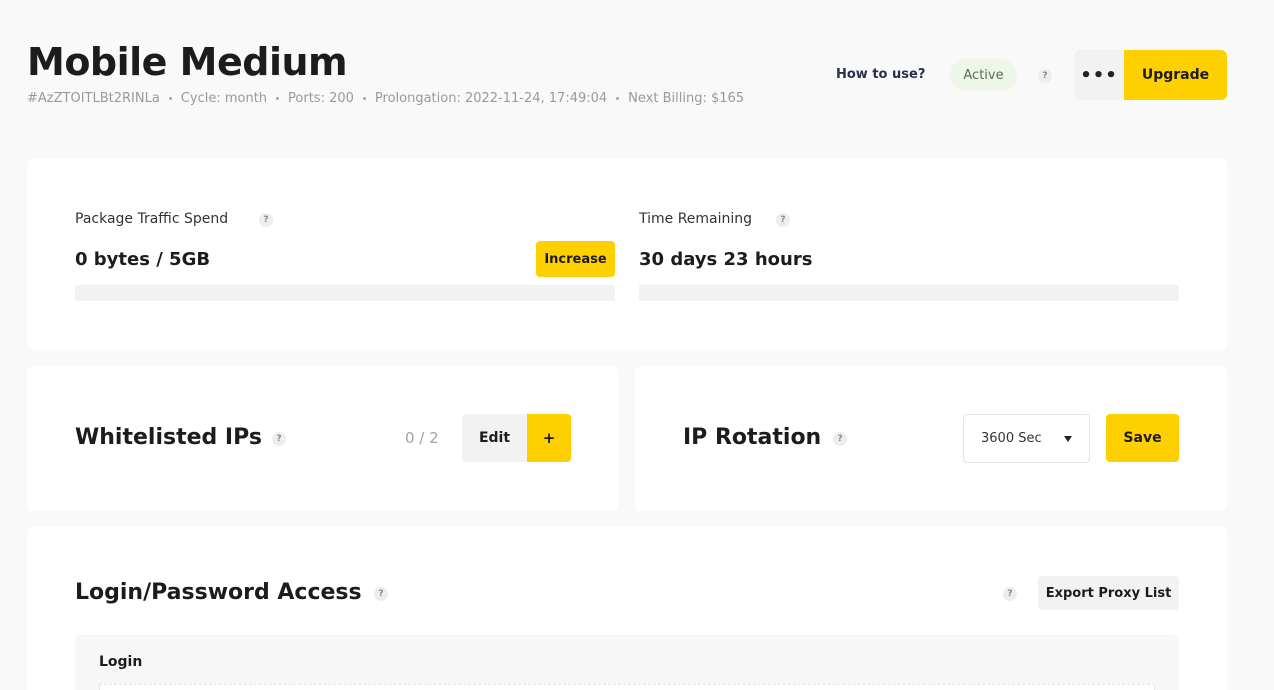  What do you see at coordinates (686, 98) in the screenshot?
I see `package-next-billing: Next Billing: $165` at bounding box center [686, 98].